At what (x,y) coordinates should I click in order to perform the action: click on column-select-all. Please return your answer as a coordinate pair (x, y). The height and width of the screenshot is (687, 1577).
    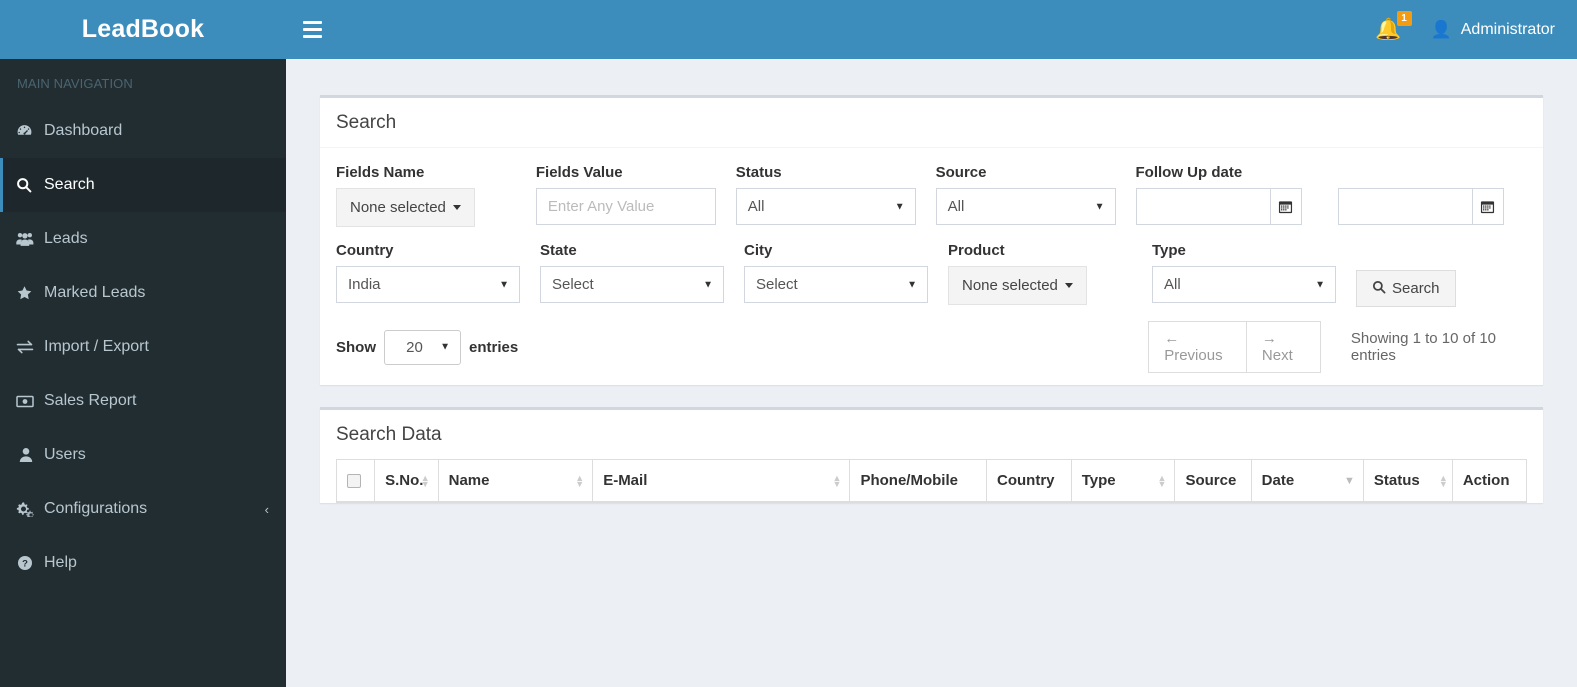
    Looking at the image, I should click on (355, 481).